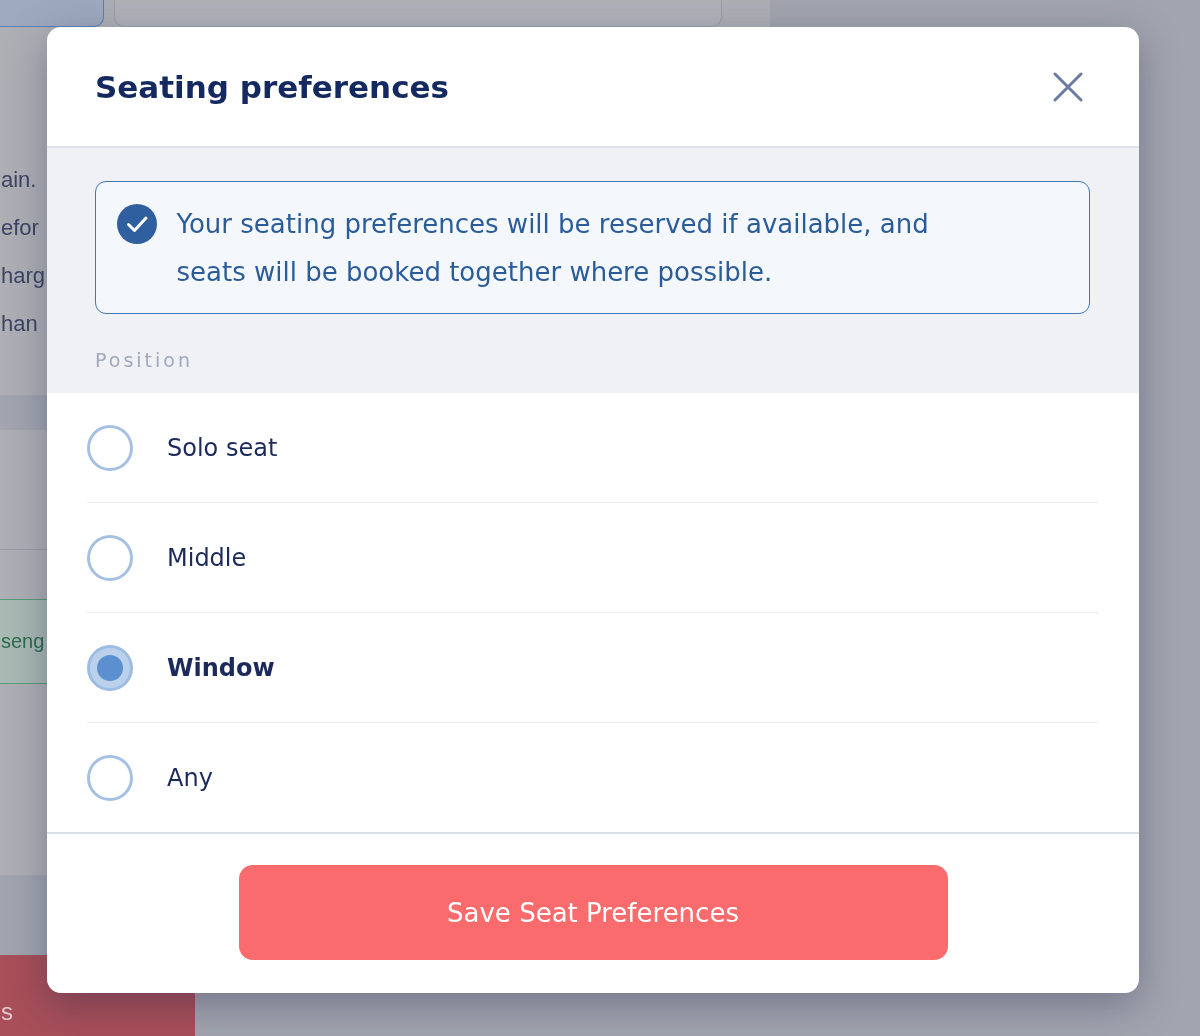 The width and height of the screenshot is (1200, 1036). I want to click on radio-option: Solo seat, so click(593, 447).